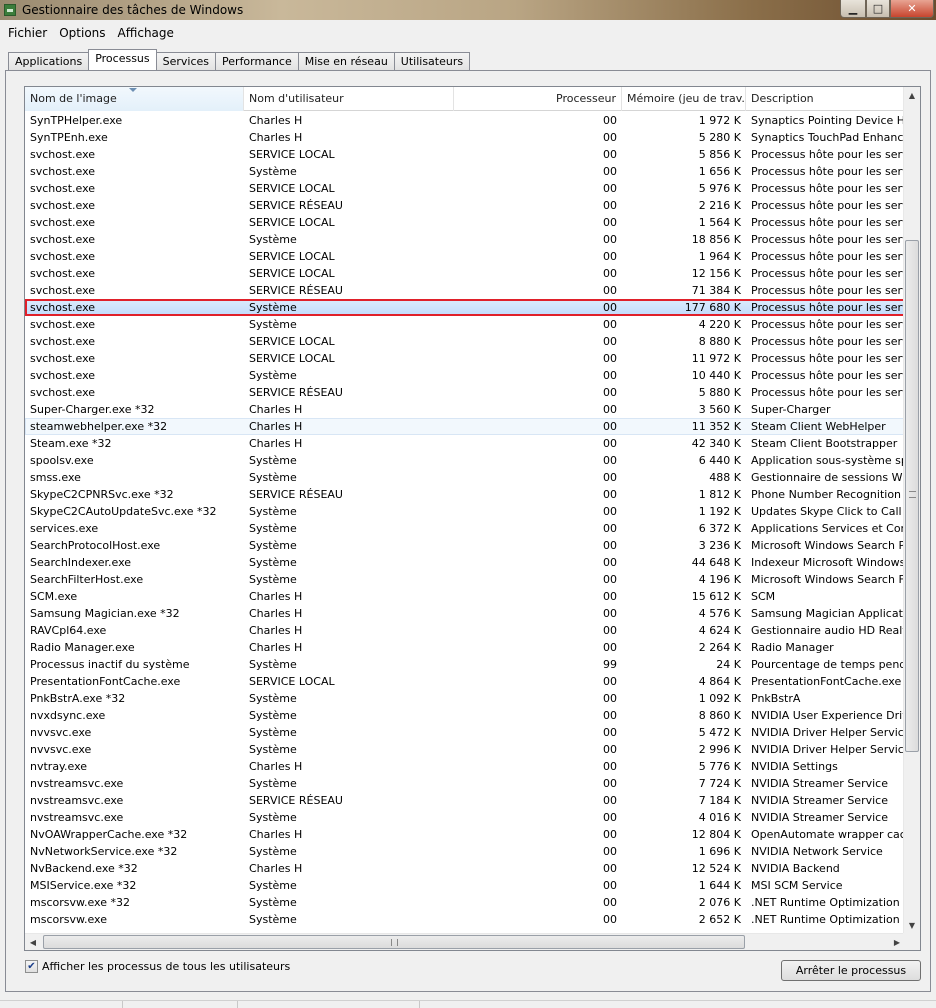 Image resolution: width=936 pixels, height=1008 pixels. Describe the element at coordinates (828, 137) in the screenshot. I see `row-description: Synaptics TouchPad Enhancements` at that location.